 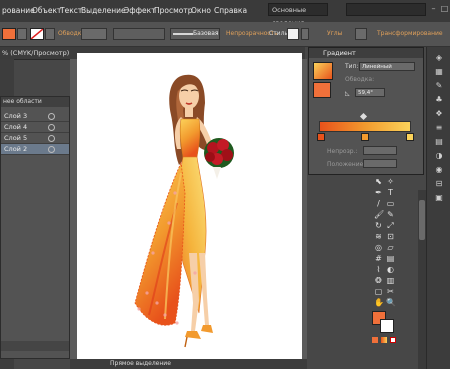 What do you see at coordinates (378, 225) in the screenshot?
I see `rotate-icon: ↻` at bounding box center [378, 225].